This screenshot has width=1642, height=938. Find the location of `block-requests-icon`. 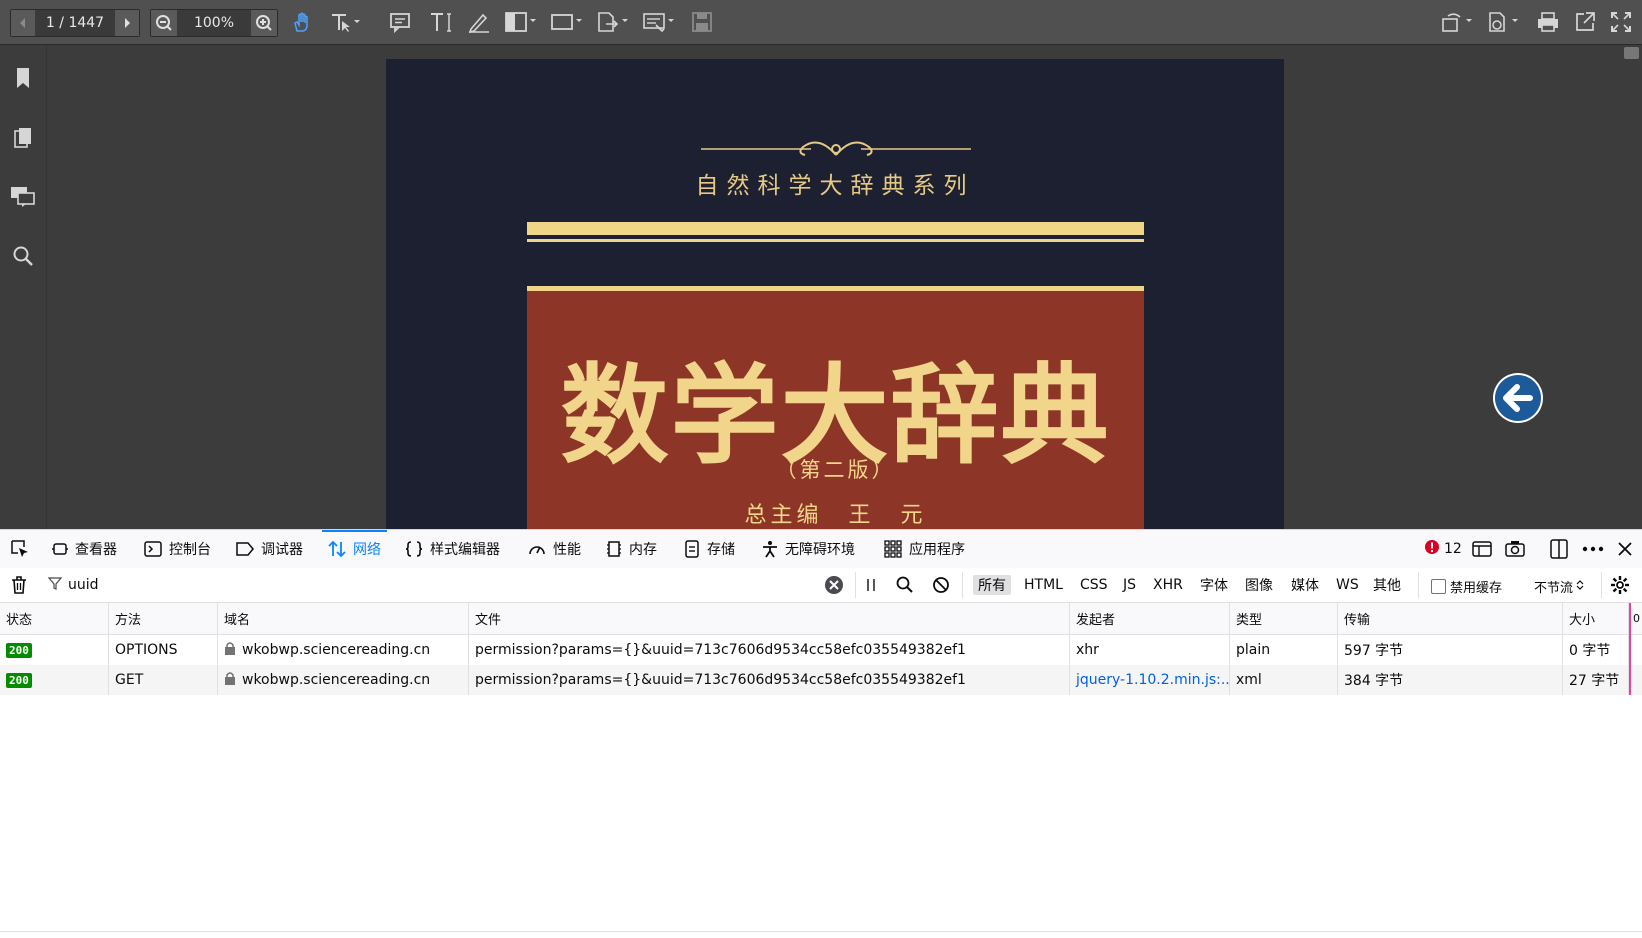

block-requests-icon is located at coordinates (941, 587).